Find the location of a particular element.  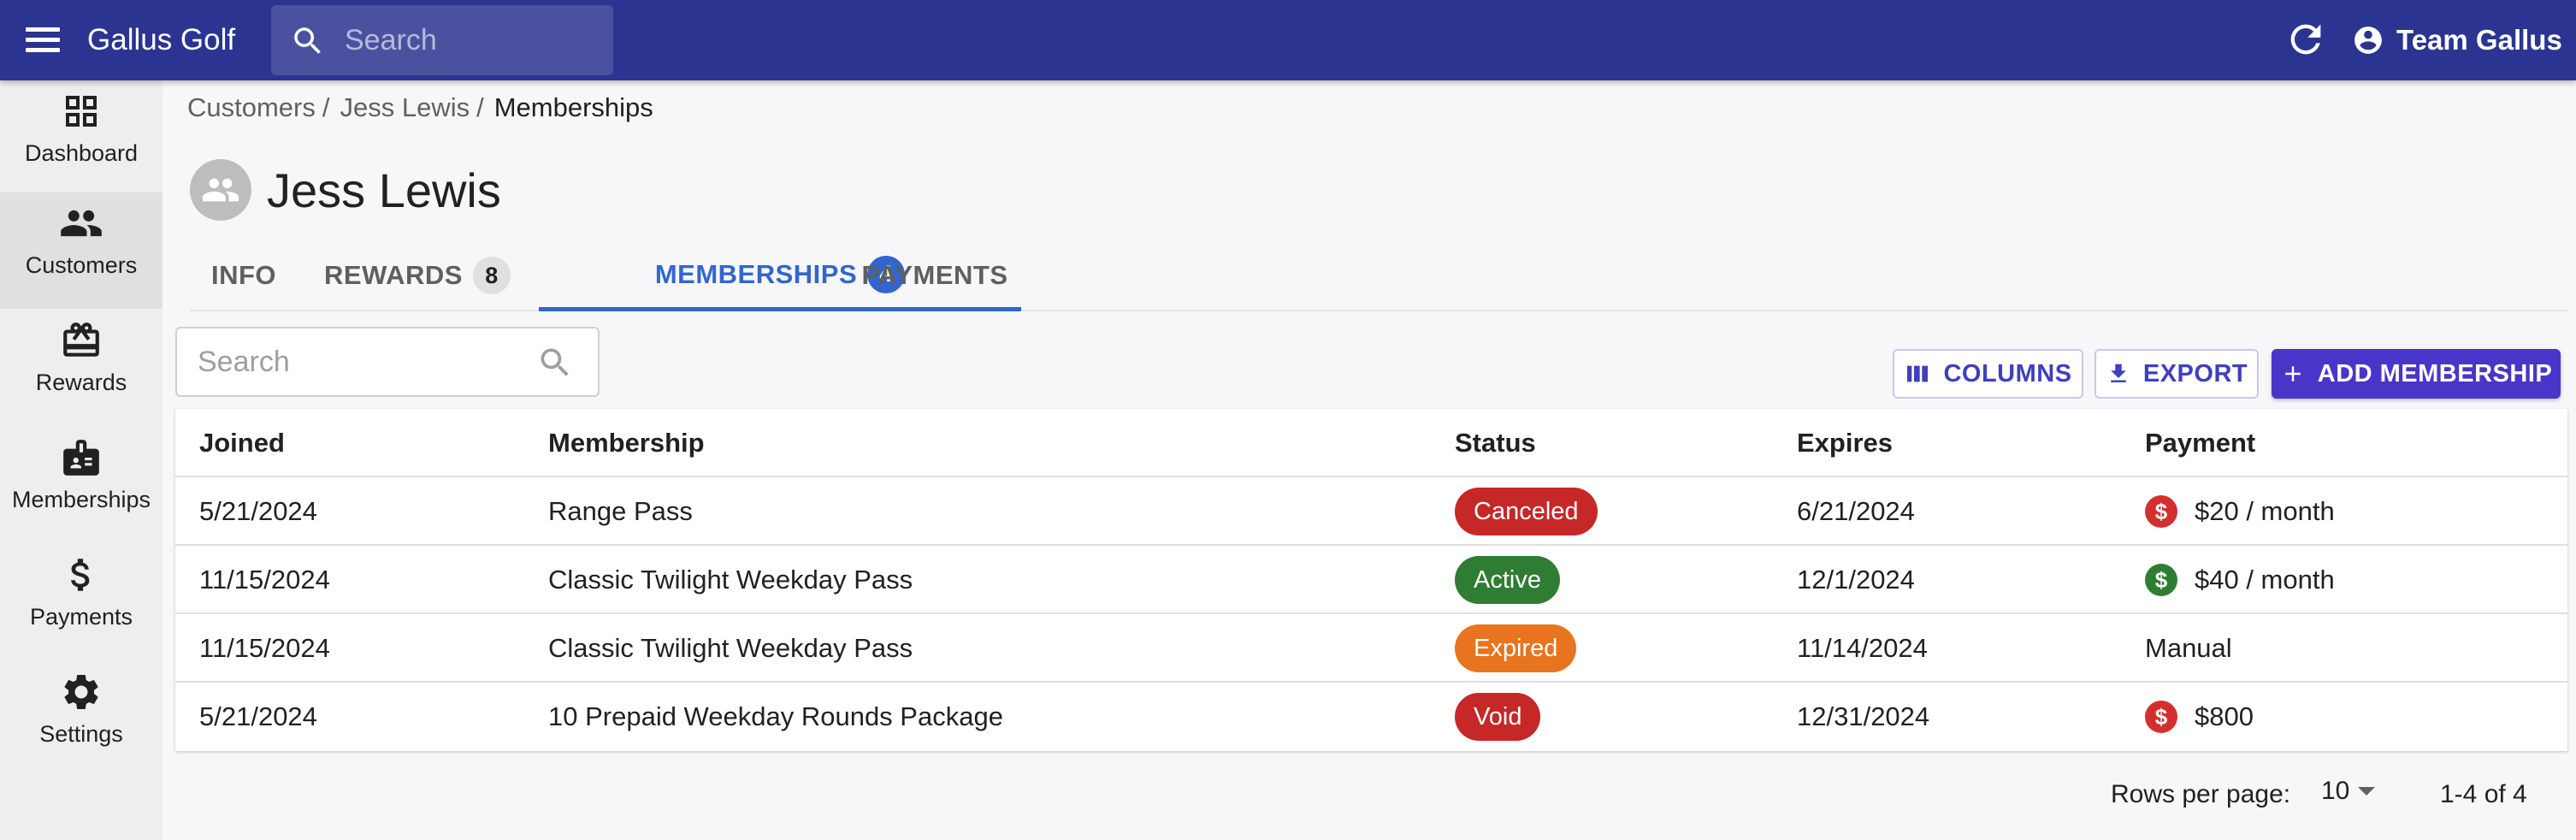

breadcrumb-link-customers: Customers is located at coordinates (251, 107).